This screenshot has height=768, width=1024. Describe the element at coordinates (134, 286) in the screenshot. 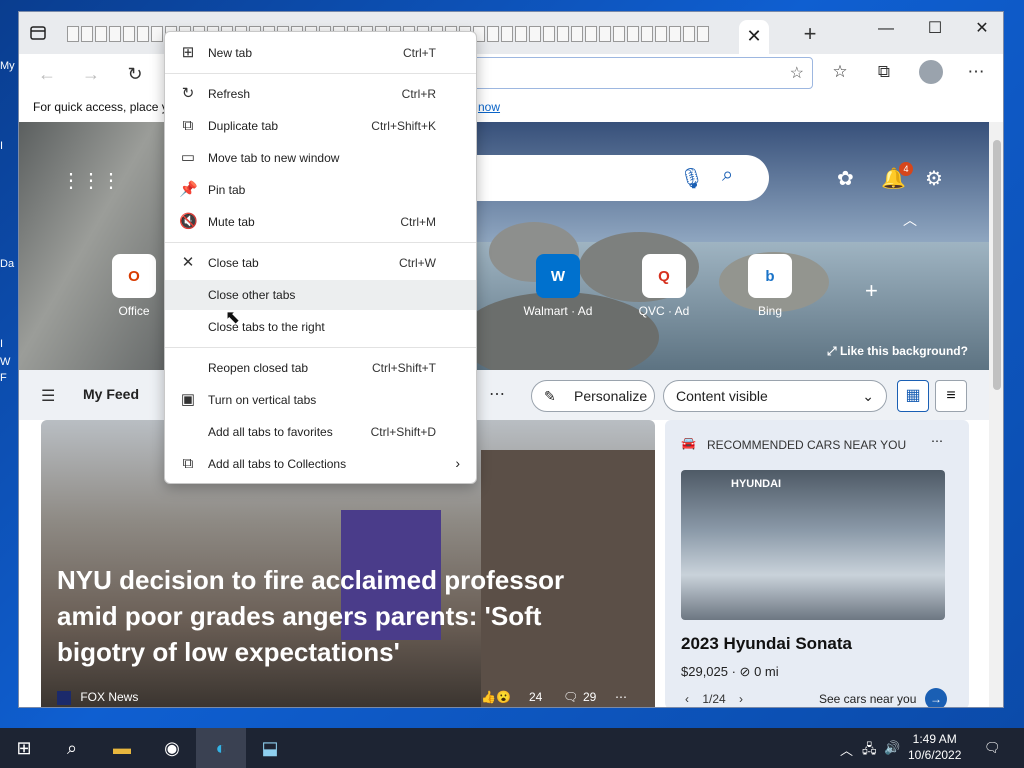

I see `quick-link-office: O Office` at that location.